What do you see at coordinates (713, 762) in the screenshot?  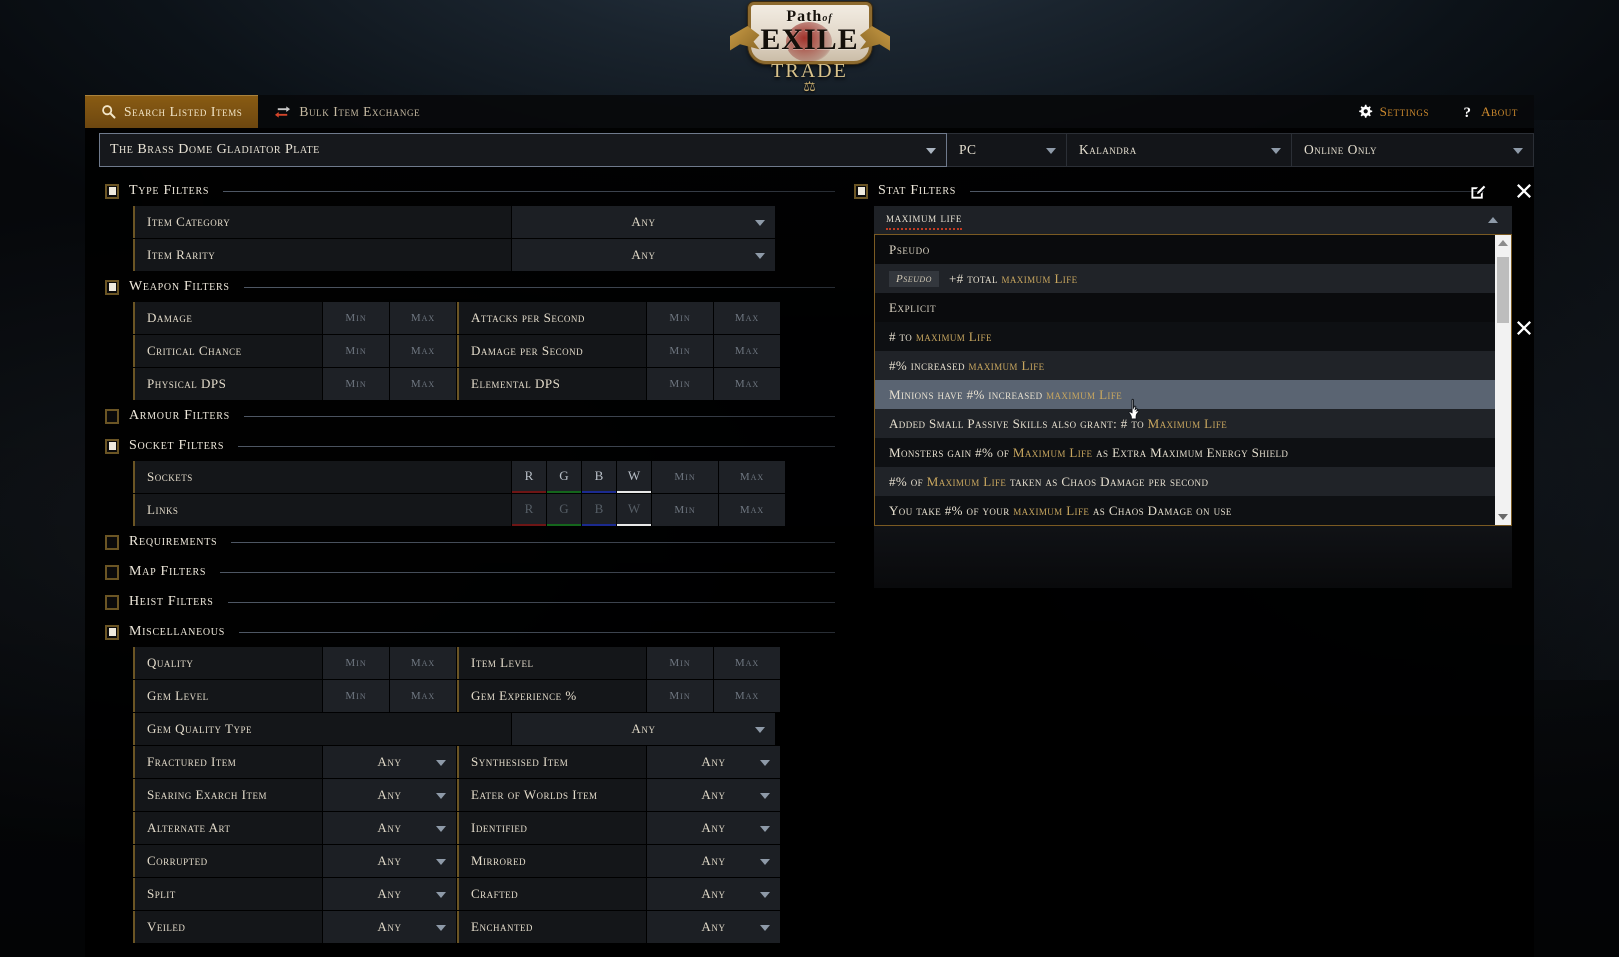 I see `select-synthesised-item: Any` at bounding box center [713, 762].